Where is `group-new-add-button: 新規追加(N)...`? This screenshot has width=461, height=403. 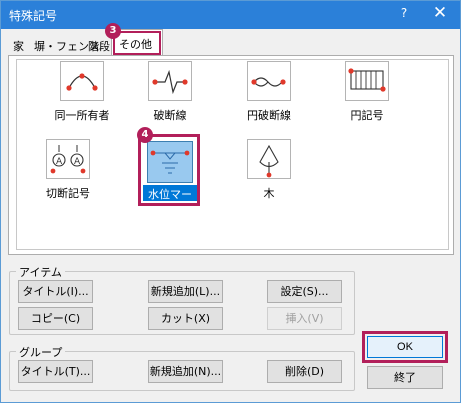 group-new-add-button: 新規追加(N)... is located at coordinates (185, 371).